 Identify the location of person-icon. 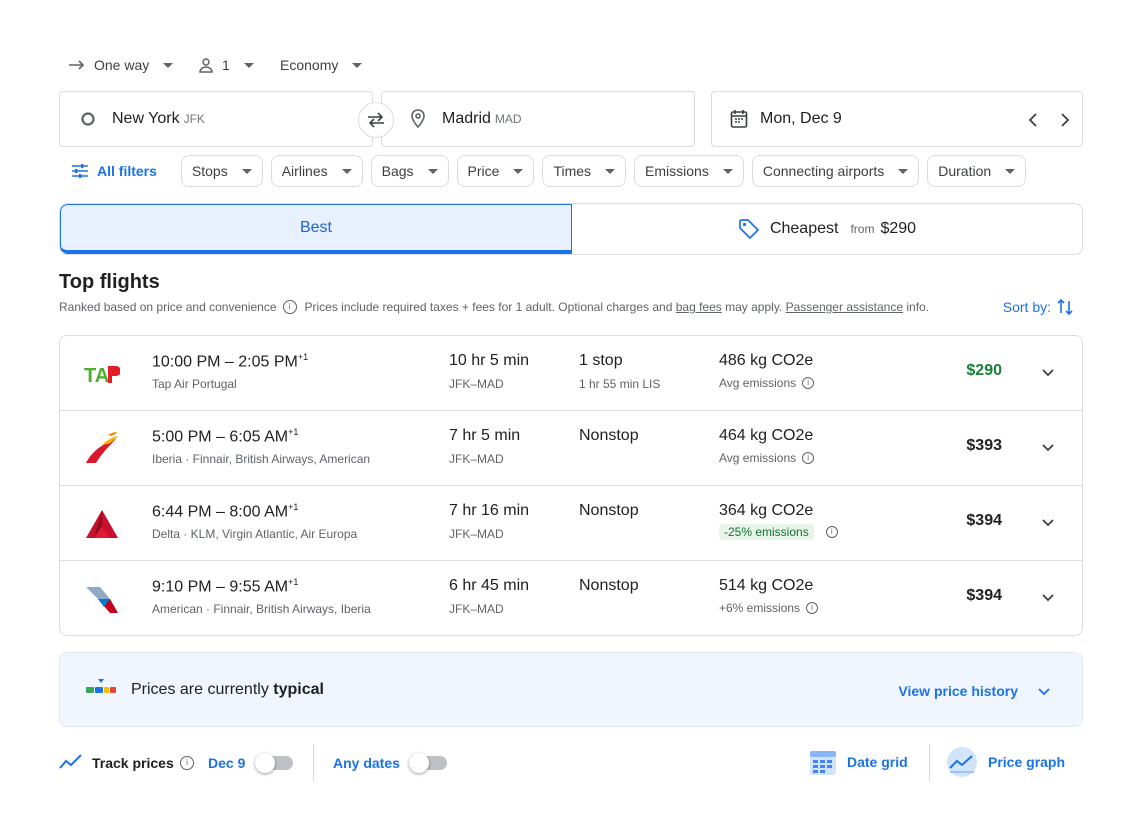
(206, 65).